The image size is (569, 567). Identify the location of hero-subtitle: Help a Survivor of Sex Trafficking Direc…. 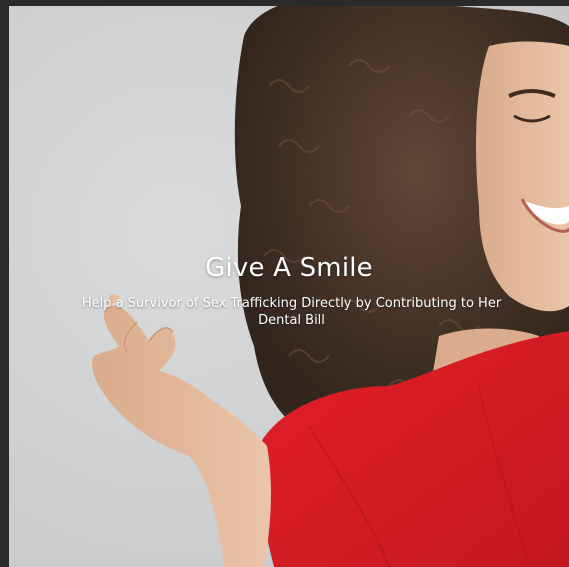
(291, 312).